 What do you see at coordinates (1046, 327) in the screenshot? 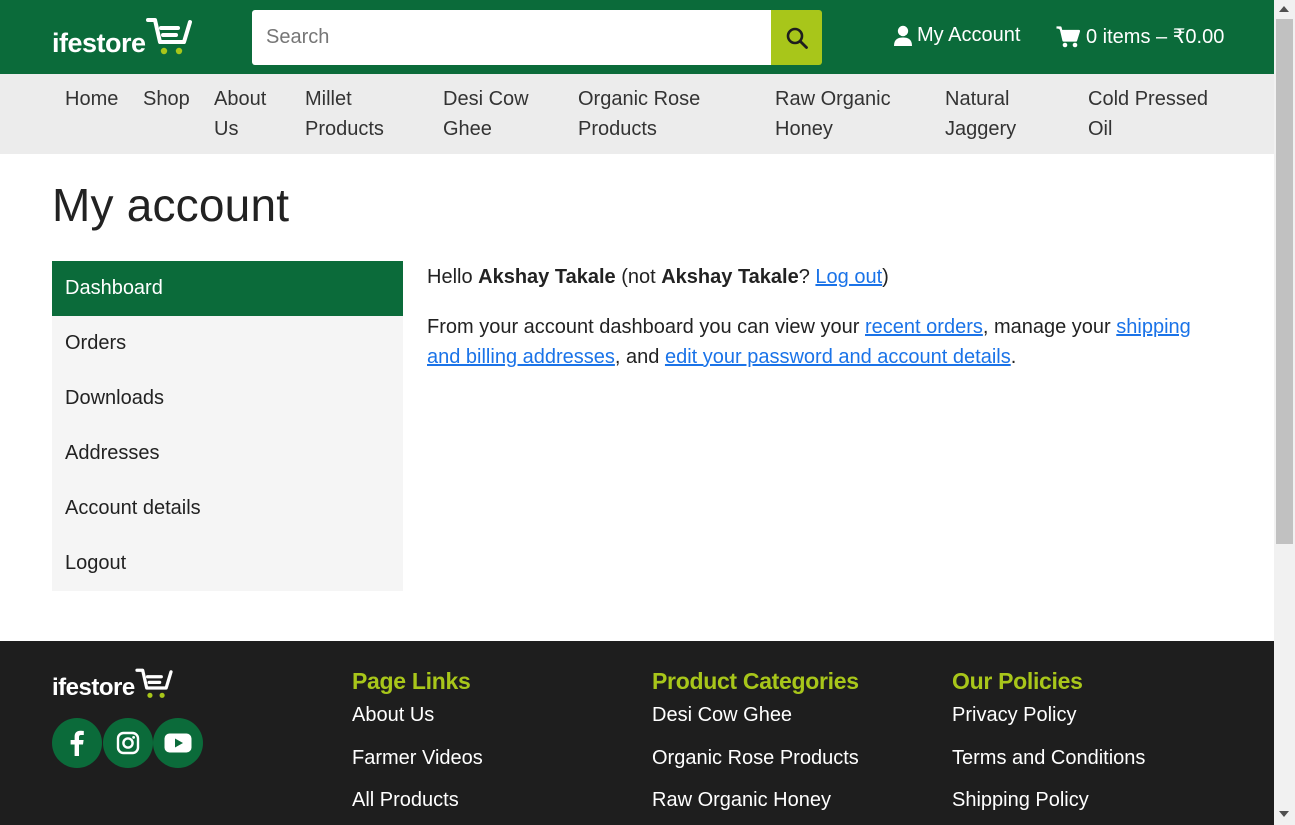
I see `manage-text: , manage your` at bounding box center [1046, 327].